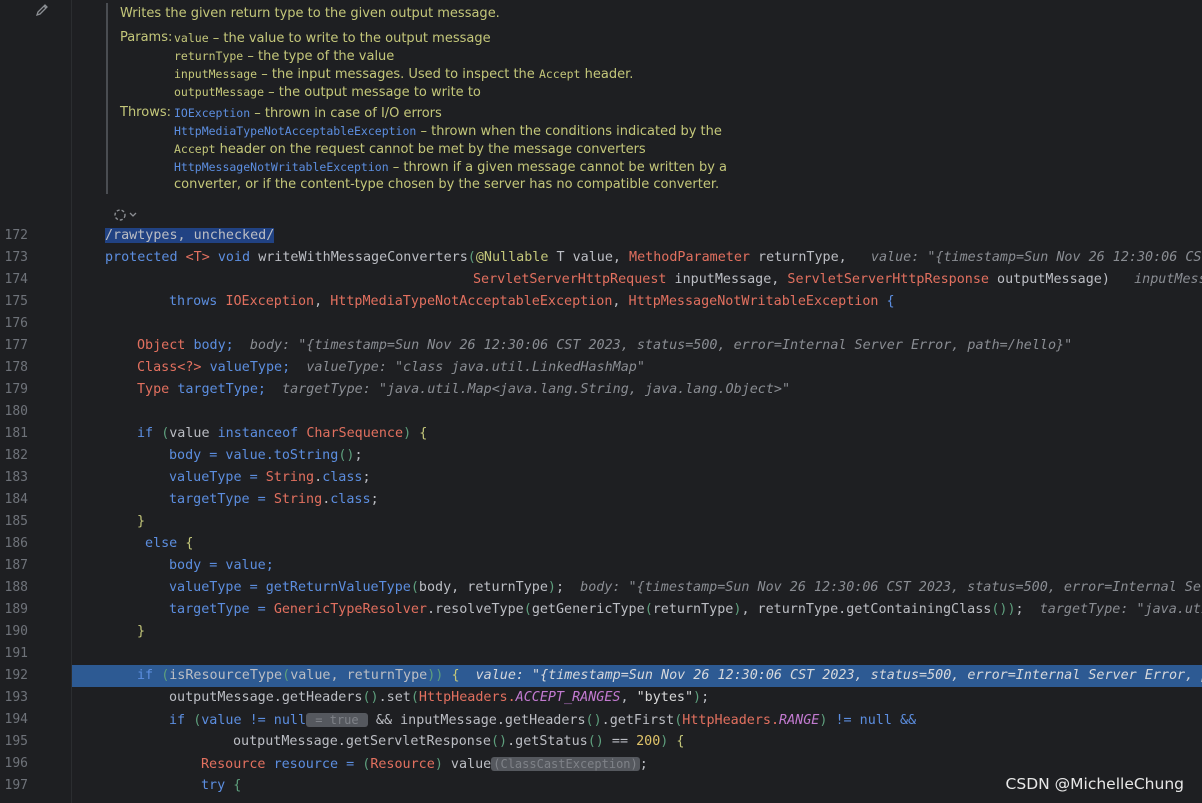  I want to click on suppress-warnings-annotation: /rawtypes, unchecked/, so click(190, 235).